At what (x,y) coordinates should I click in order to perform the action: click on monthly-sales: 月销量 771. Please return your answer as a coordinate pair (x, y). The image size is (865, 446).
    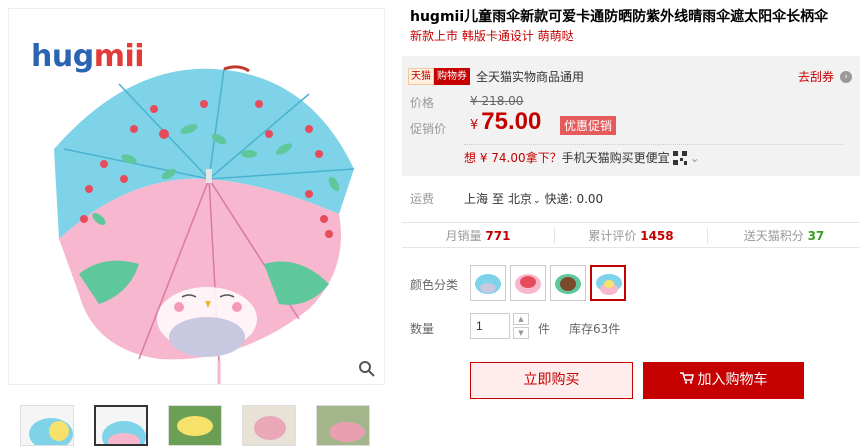
    Looking at the image, I should click on (478, 235).